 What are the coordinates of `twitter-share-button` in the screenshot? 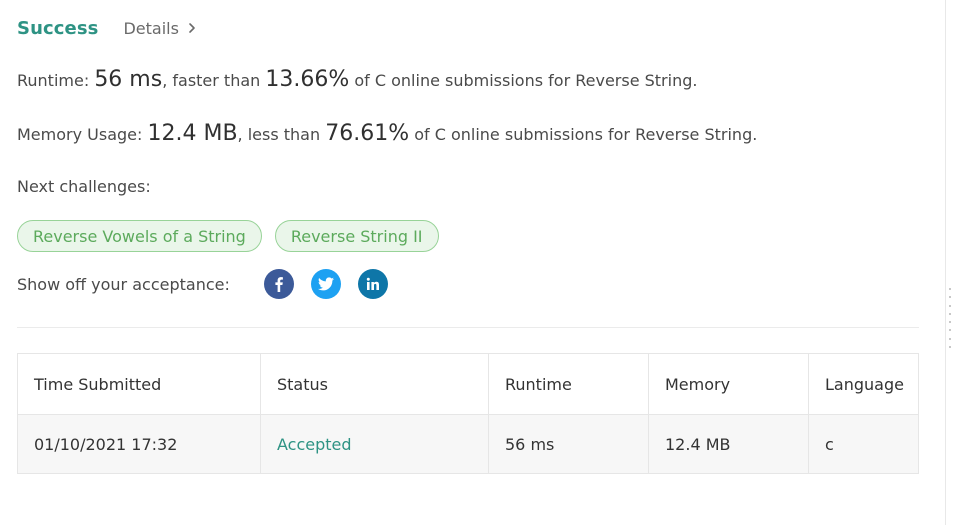 It's located at (325, 284).